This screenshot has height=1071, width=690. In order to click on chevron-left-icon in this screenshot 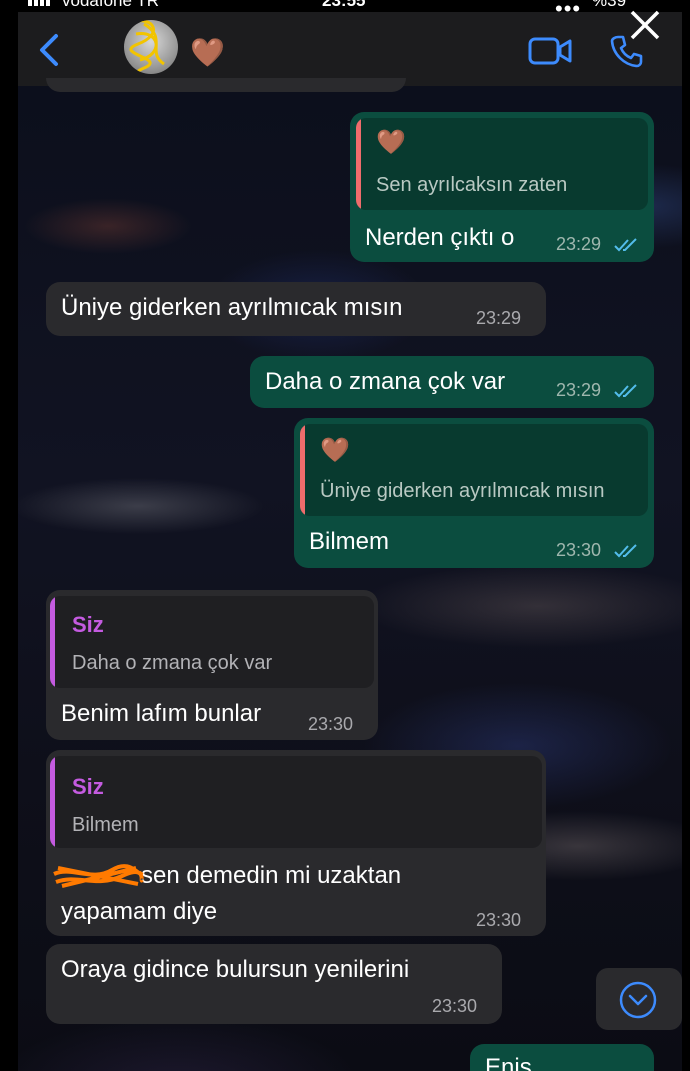, I will do `click(49, 50)`.